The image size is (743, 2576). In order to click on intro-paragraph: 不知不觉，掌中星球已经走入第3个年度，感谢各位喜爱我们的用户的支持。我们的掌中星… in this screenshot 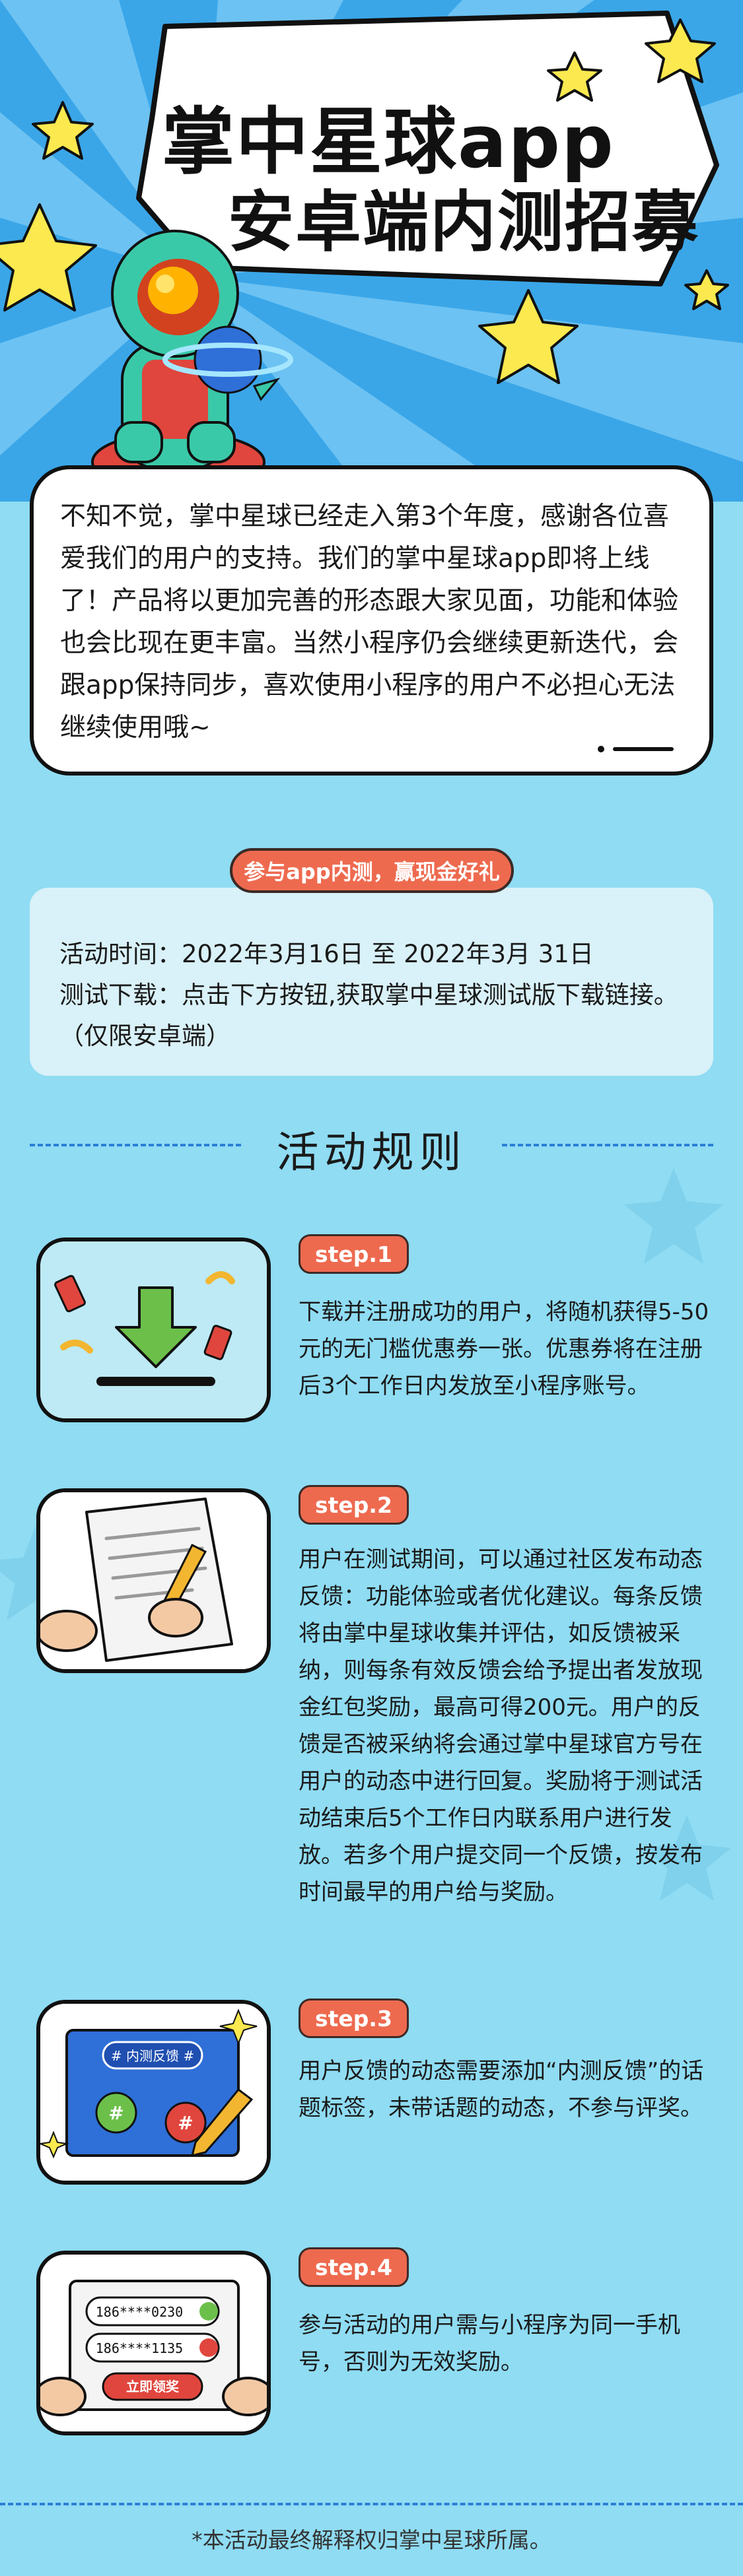, I will do `click(369, 622)`.